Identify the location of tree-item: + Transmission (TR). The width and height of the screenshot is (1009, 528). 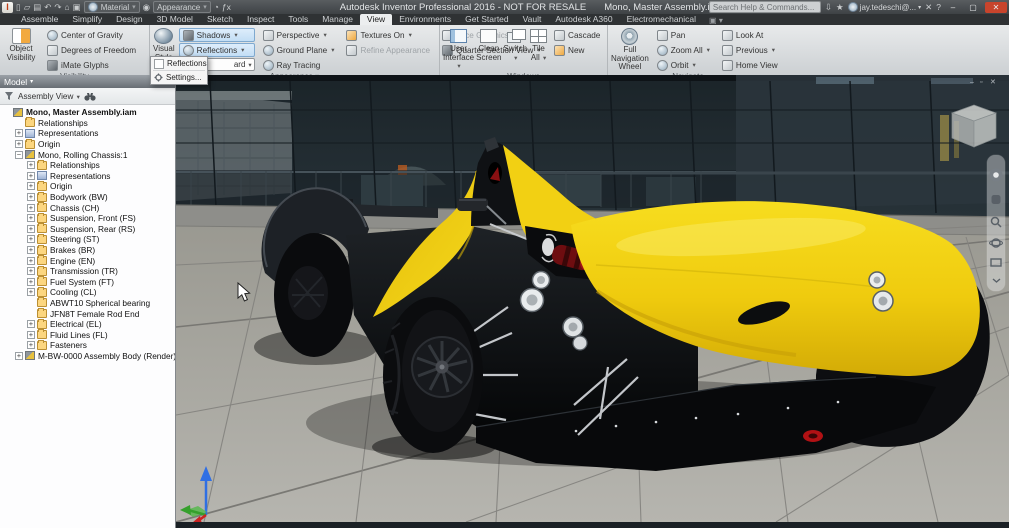
(87, 271).